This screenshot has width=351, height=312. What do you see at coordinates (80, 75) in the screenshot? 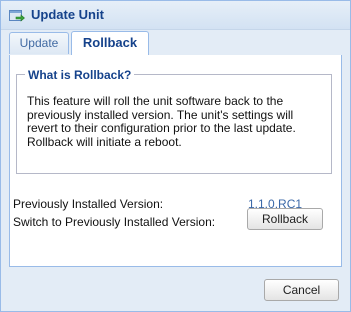
I see `section-title: What is Rollback?` at bounding box center [80, 75].